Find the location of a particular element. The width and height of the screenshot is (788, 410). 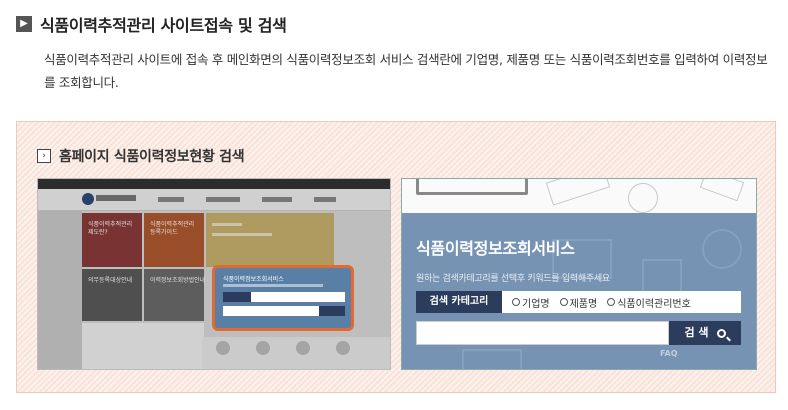

search-button: 검 색 is located at coordinates (705, 333).